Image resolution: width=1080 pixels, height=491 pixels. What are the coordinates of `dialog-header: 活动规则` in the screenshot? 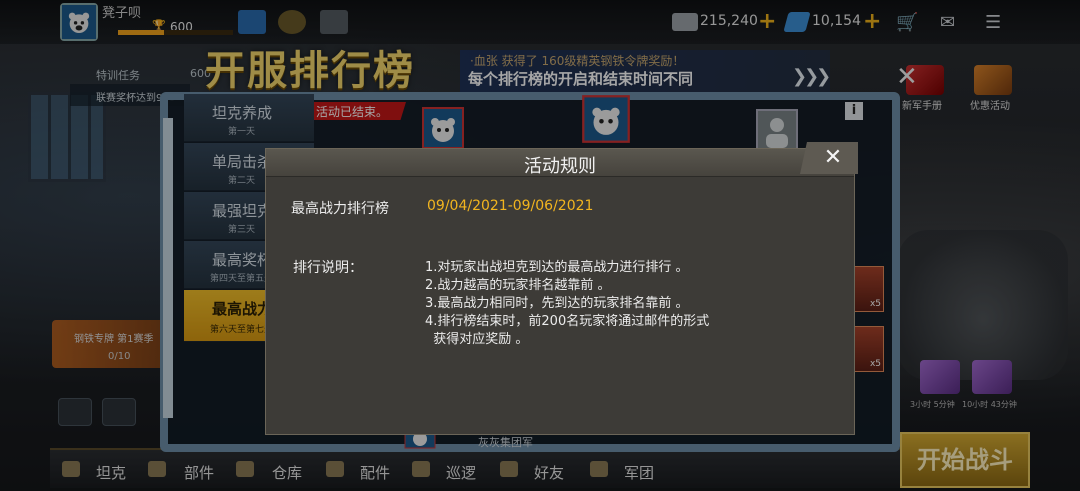 It's located at (560, 163).